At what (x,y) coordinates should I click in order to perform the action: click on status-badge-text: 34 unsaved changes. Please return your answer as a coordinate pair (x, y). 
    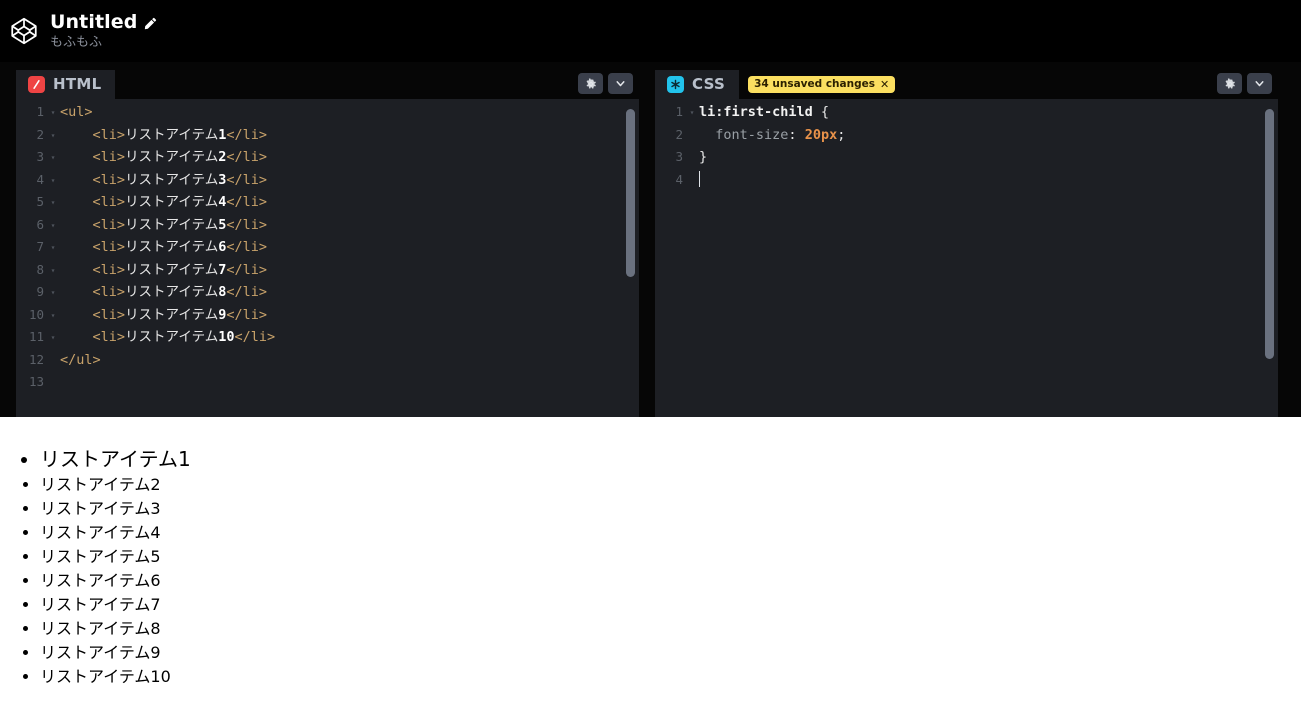
    Looking at the image, I should click on (814, 84).